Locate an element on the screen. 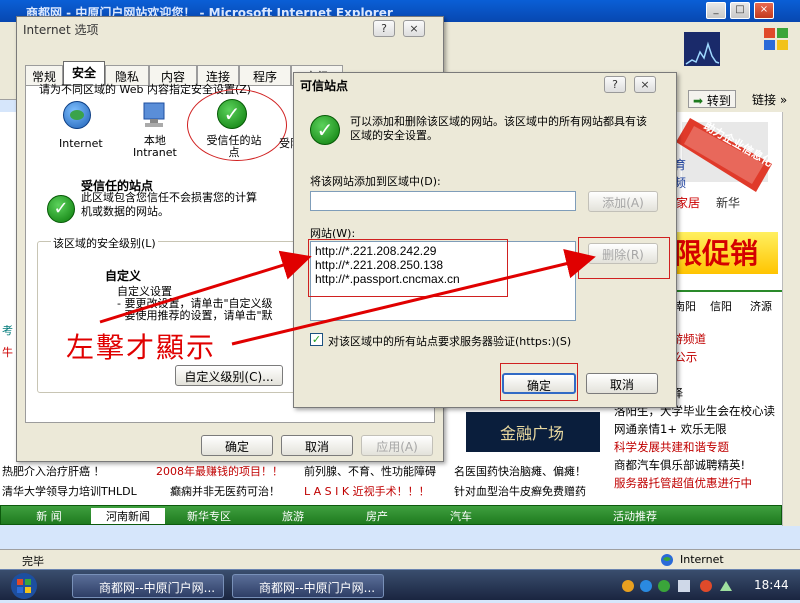 This screenshot has height=603, width=800. annotation-arrows is located at coordinates (347, 297).